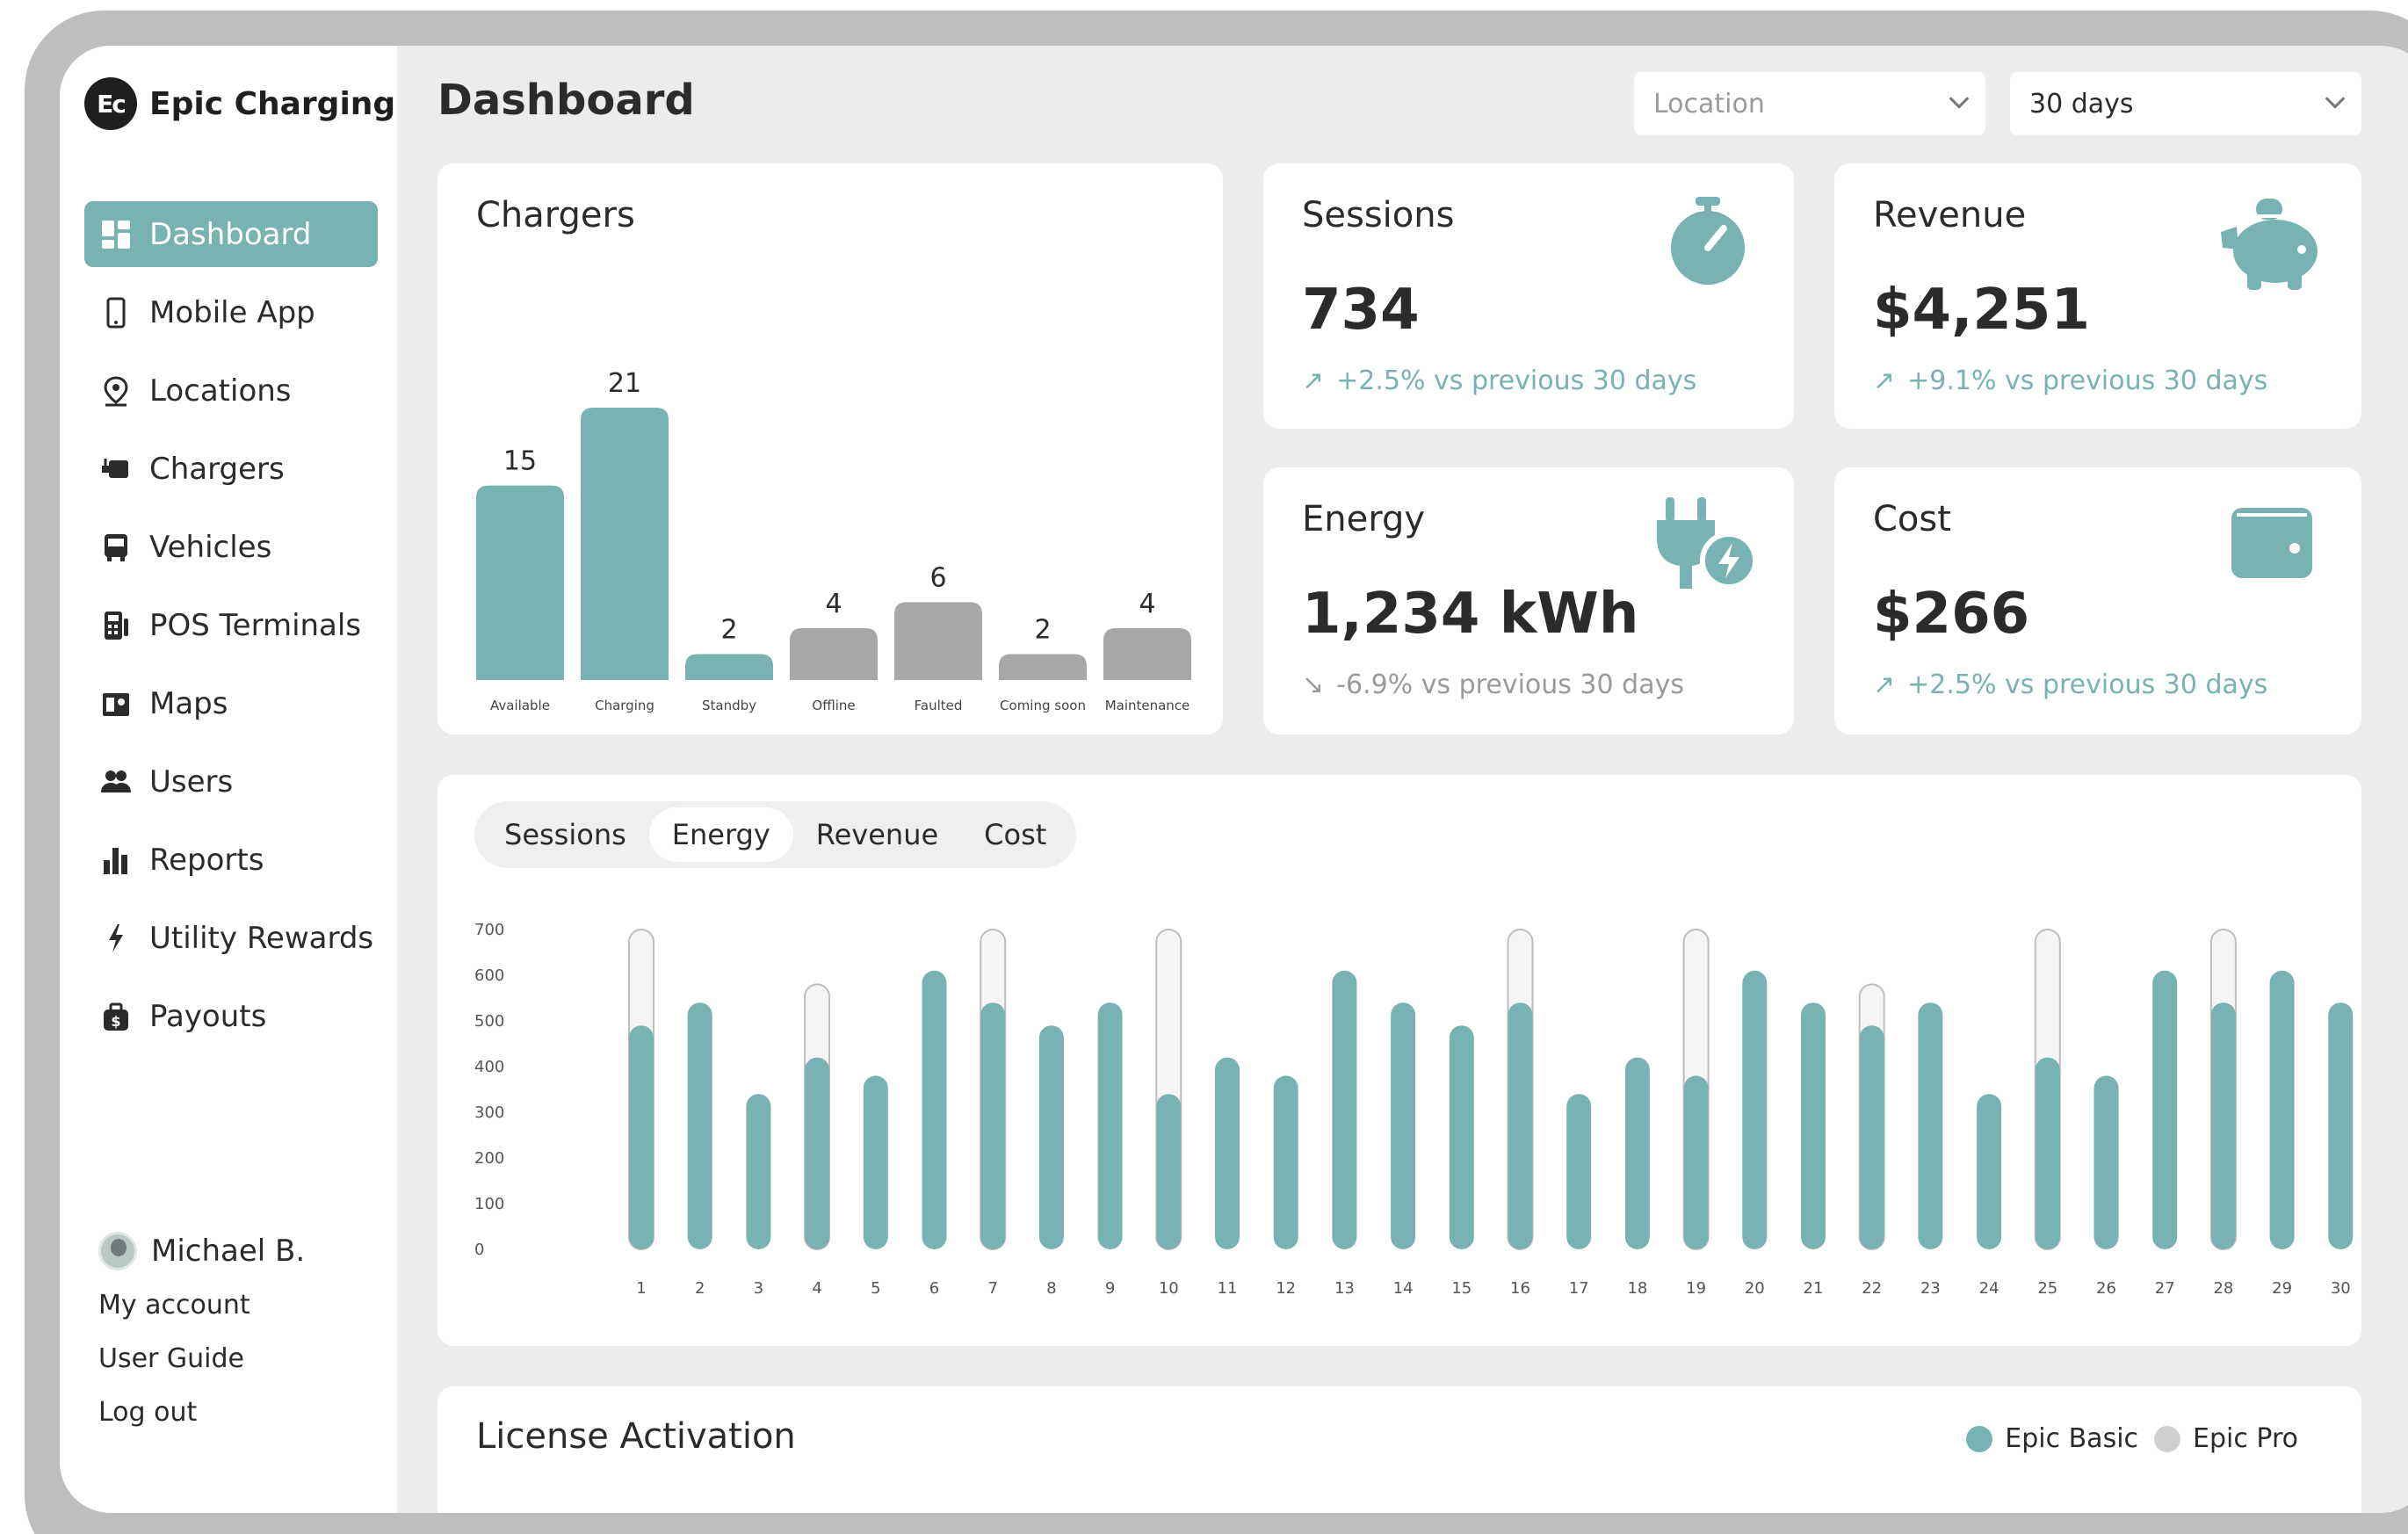 The image size is (2408, 1534). Describe the element at coordinates (641, 1288) in the screenshot. I see `x-tick-label: 1` at that location.